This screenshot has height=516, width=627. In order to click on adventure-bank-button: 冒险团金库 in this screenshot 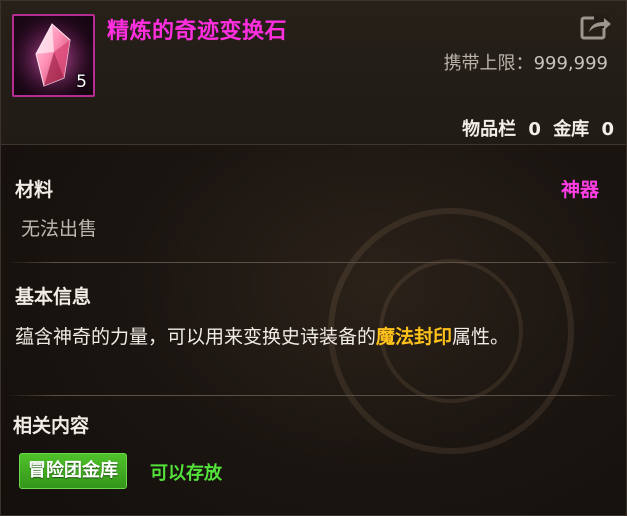, I will do `click(73, 471)`.